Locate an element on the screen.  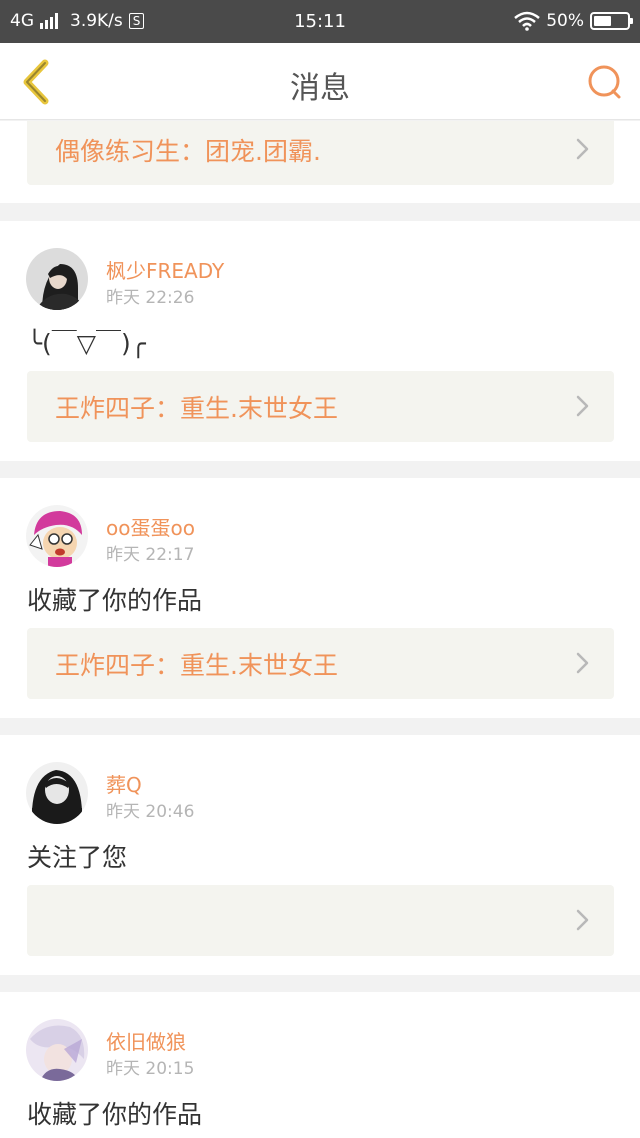
message-card-partial: 偶像练习生：团宠.团霸. is located at coordinates (320, 162).